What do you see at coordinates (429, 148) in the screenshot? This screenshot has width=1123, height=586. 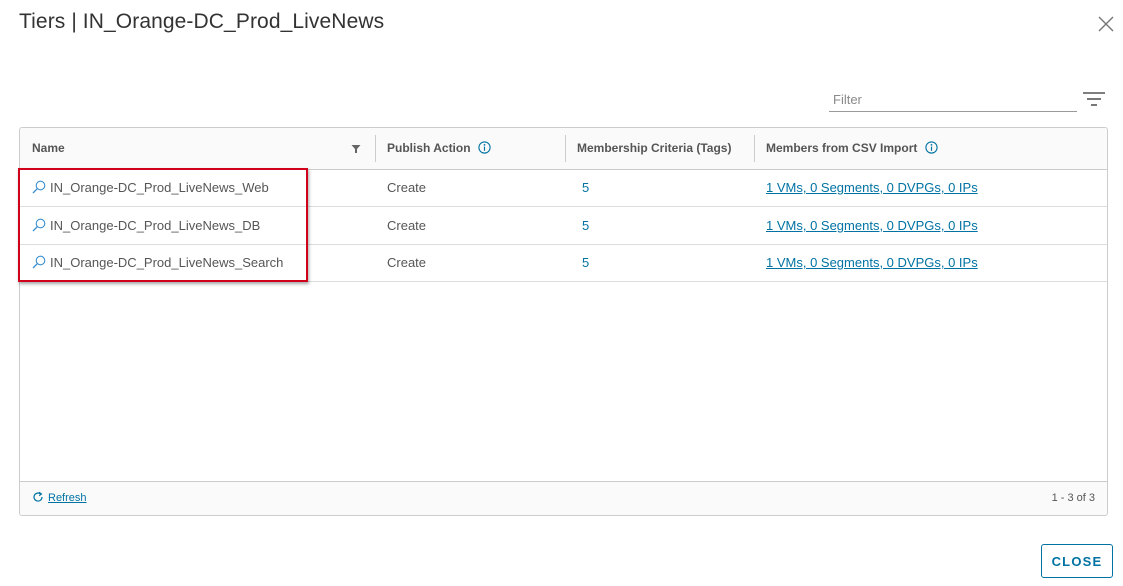 I see `column-header-label: Publish Action` at bounding box center [429, 148].